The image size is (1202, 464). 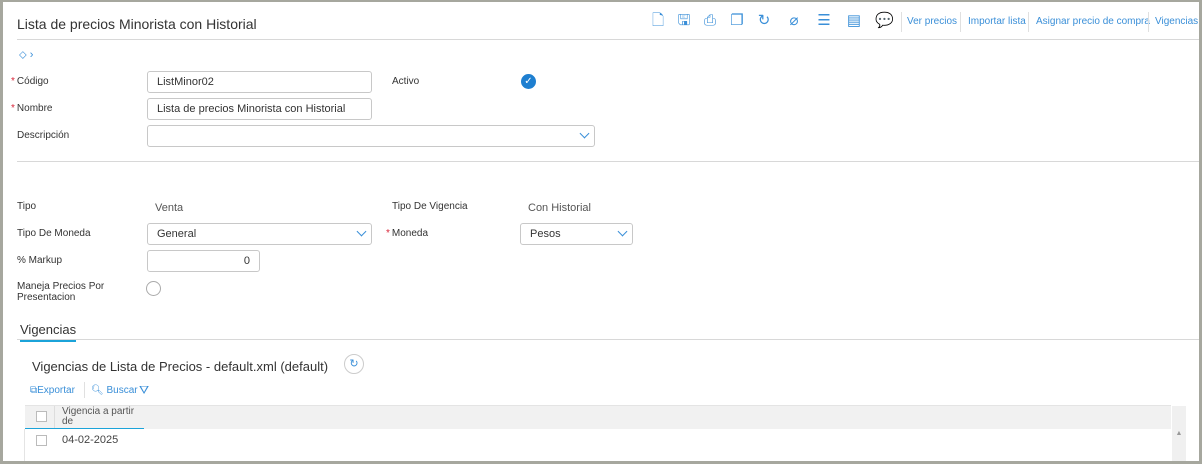 What do you see at coordinates (932, 21) in the screenshot?
I see `ver-precios-link: Ver precios` at bounding box center [932, 21].